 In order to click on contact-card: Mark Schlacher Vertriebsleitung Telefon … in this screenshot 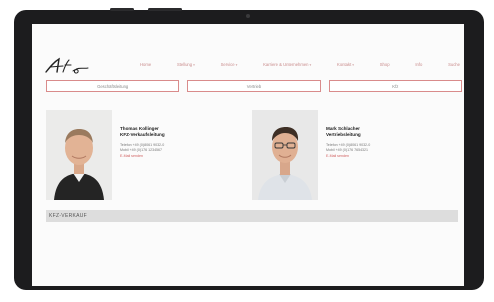, I will do `click(352, 156)`.